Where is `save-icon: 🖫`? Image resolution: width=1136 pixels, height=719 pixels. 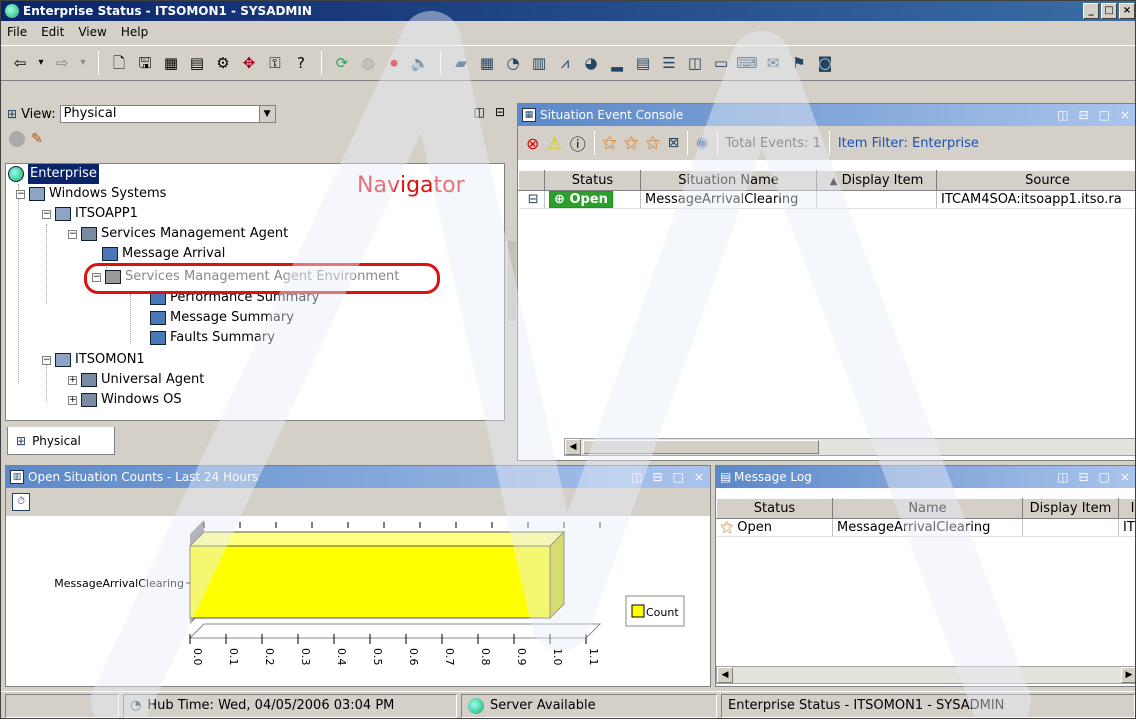 save-icon: 🖫 is located at coordinates (145, 63).